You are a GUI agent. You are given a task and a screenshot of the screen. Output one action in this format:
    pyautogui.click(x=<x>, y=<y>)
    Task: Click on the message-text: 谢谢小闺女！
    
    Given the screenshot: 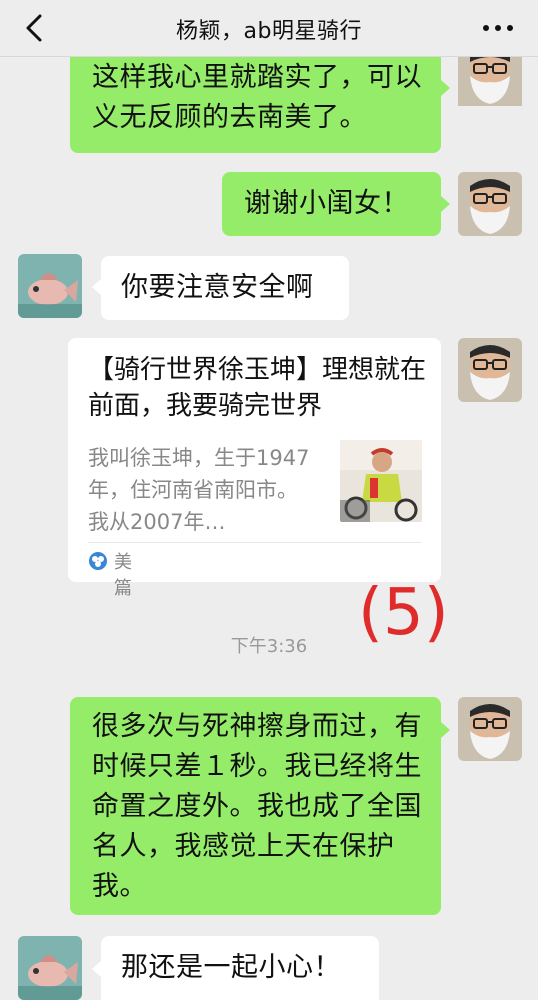 What is the action you would take?
    pyautogui.click(x=326, y=203)
    